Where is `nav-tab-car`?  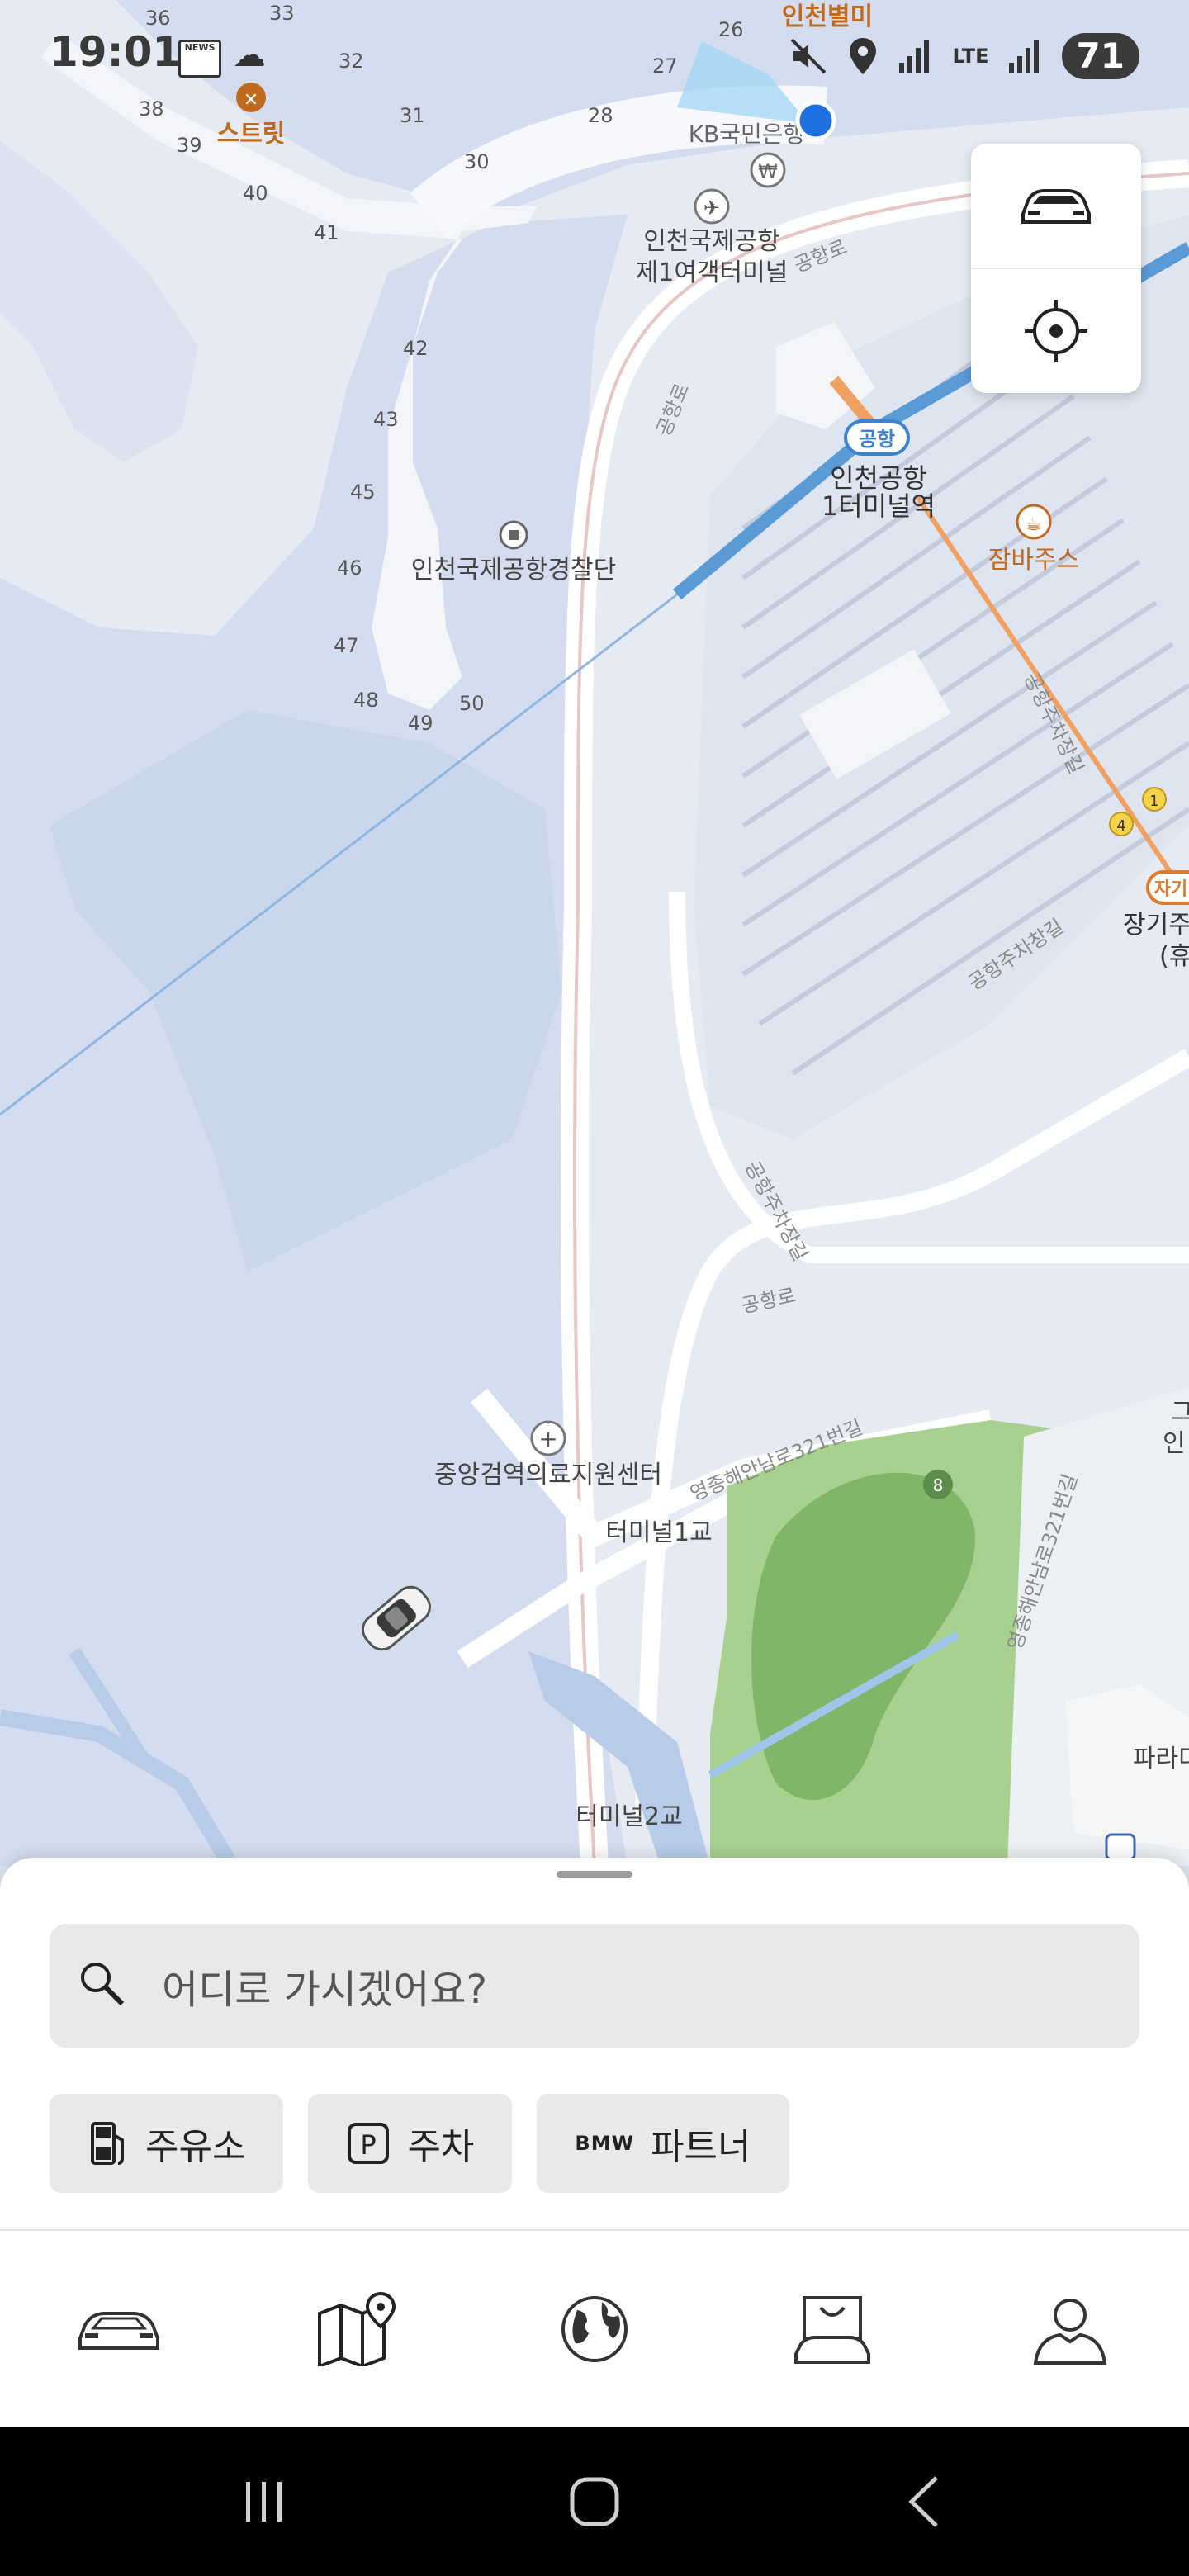 nav-tab-car is located at coordinates (118, 2329).